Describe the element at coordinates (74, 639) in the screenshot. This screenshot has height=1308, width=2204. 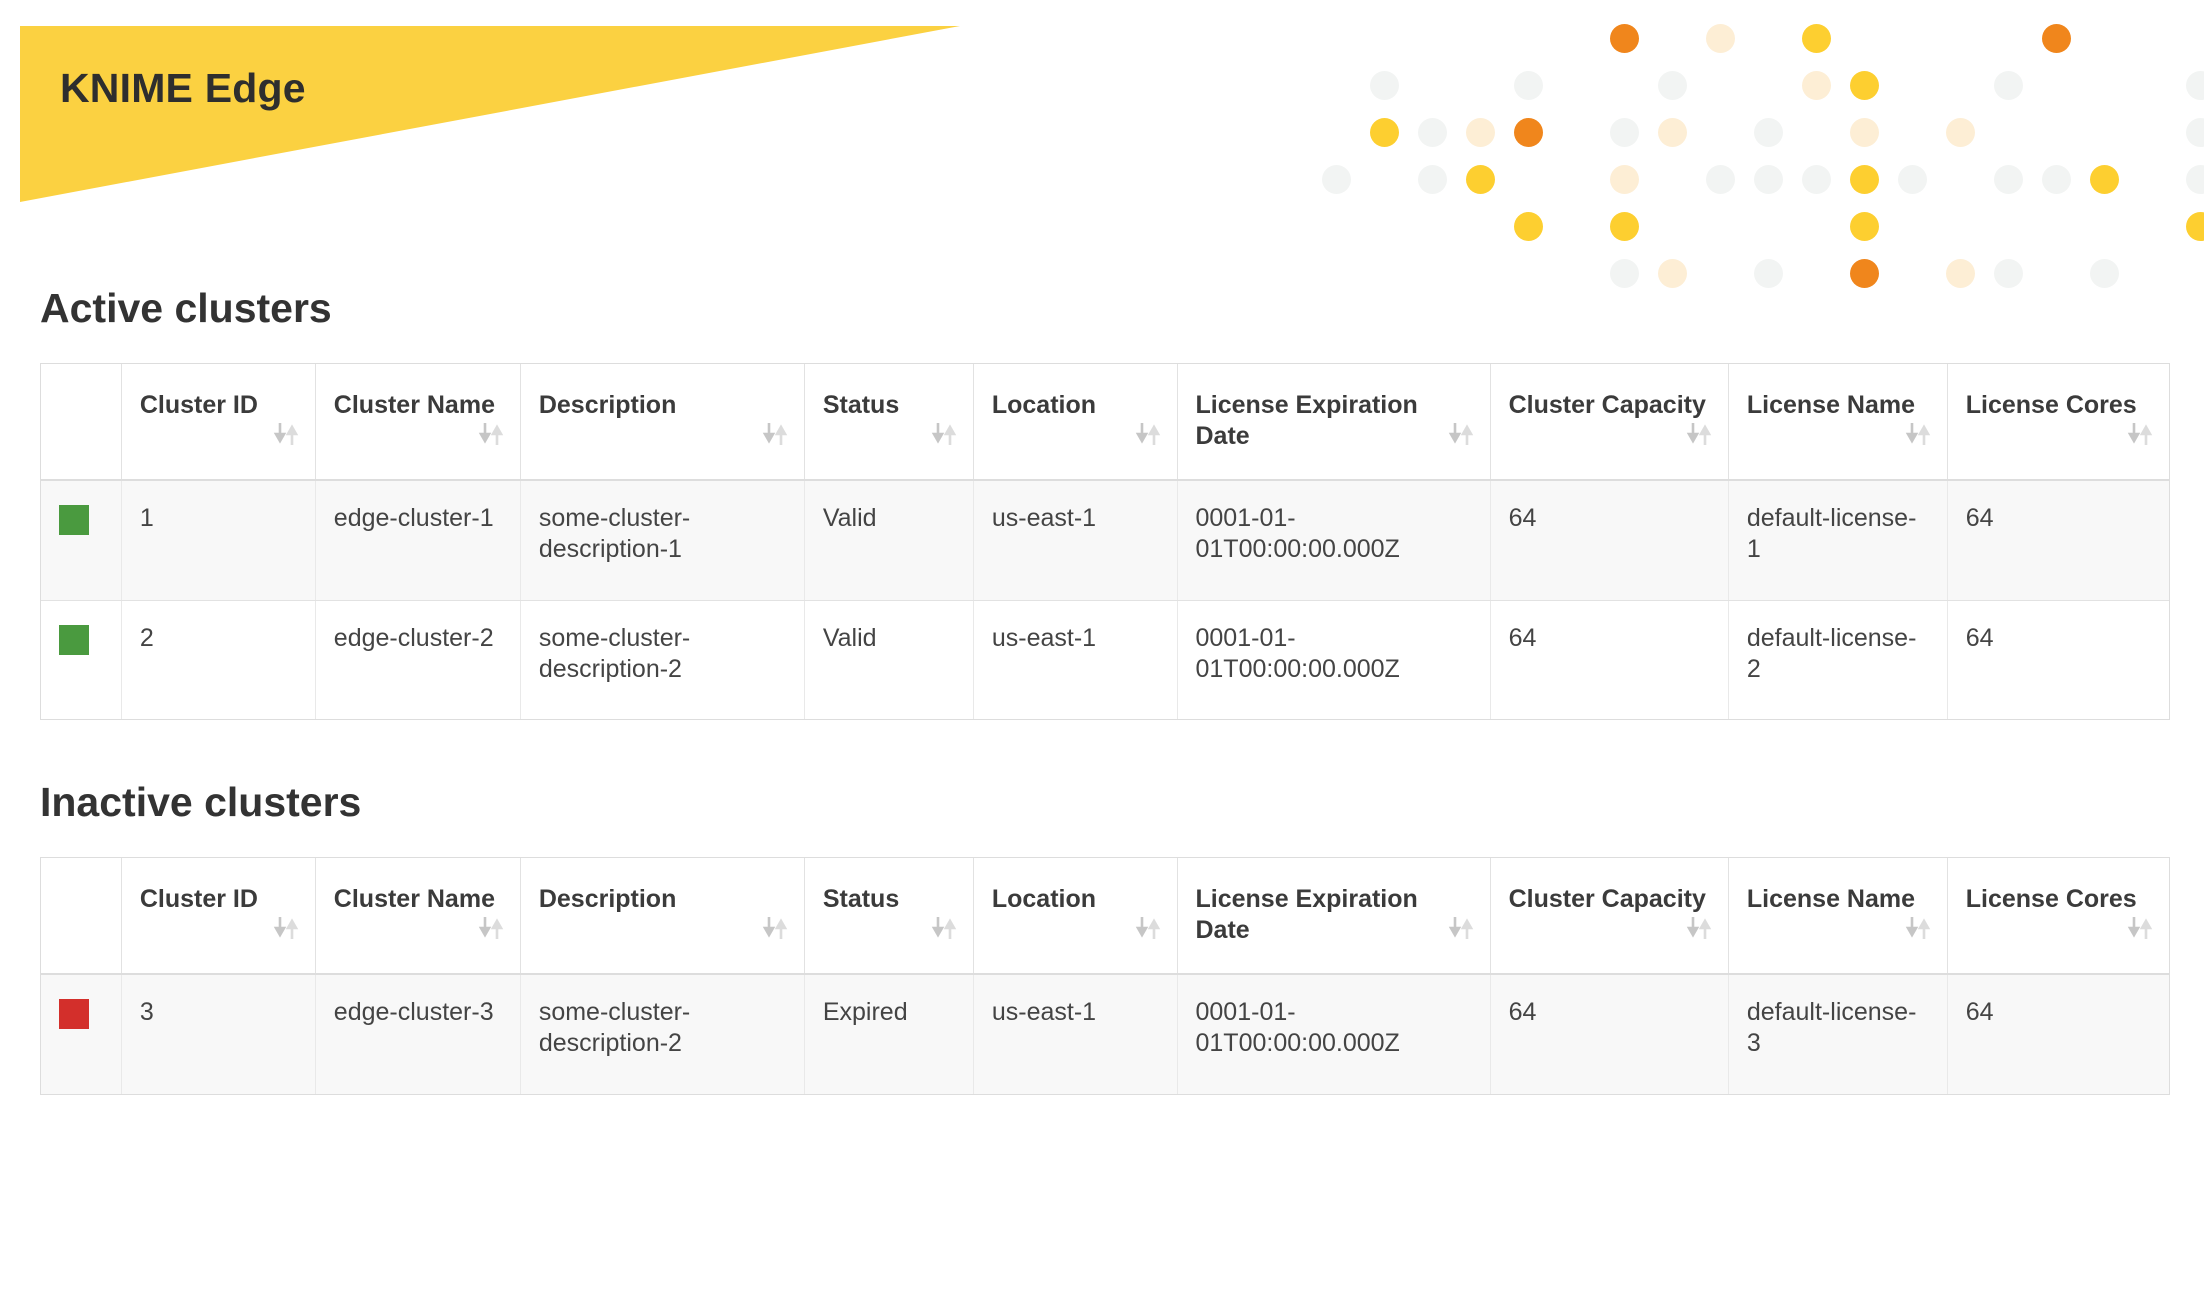
I see `status-ok-icon` at that location.